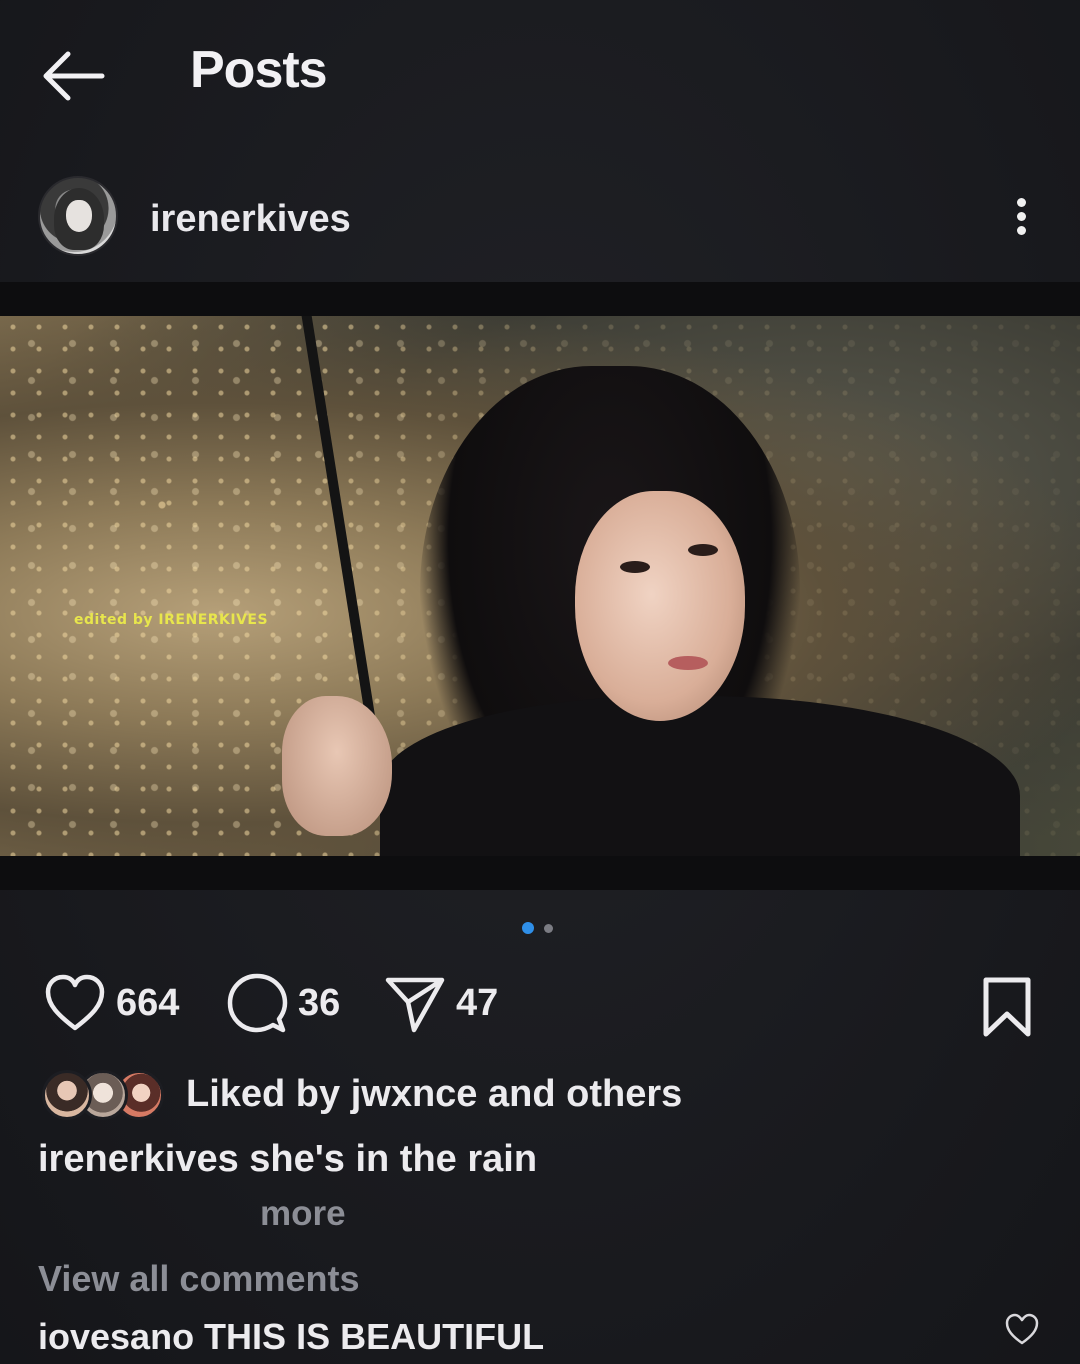 The width and height of the screenshot is (1080, 1364). Describe the element at coordinates (548, 928) in the screenshot. I see `carousel-dot` at that location.